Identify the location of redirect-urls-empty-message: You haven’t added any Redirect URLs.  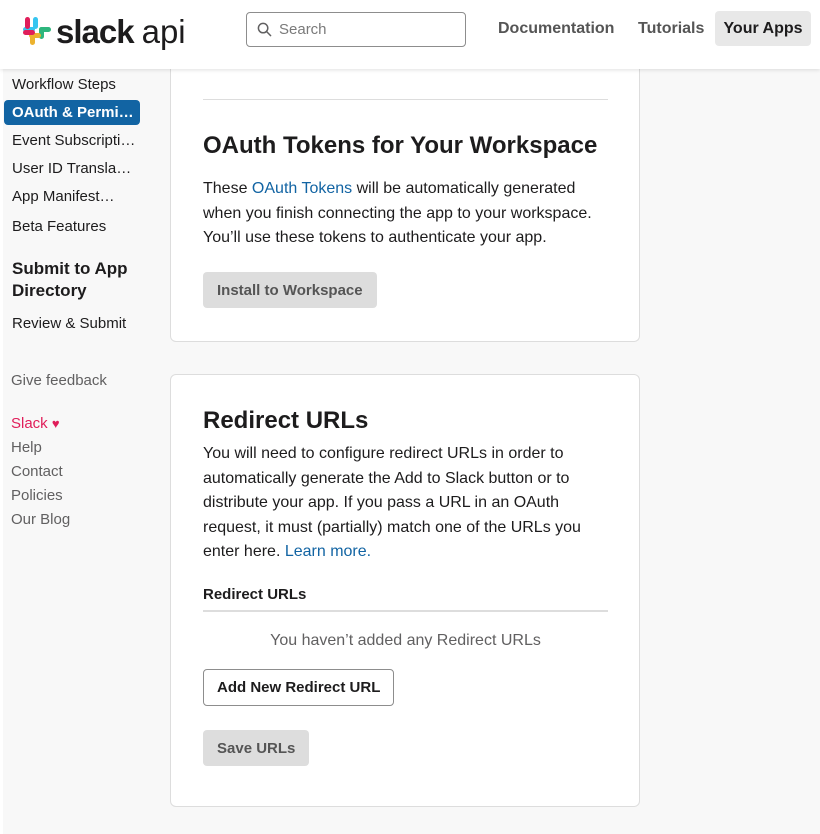
(405, 640).